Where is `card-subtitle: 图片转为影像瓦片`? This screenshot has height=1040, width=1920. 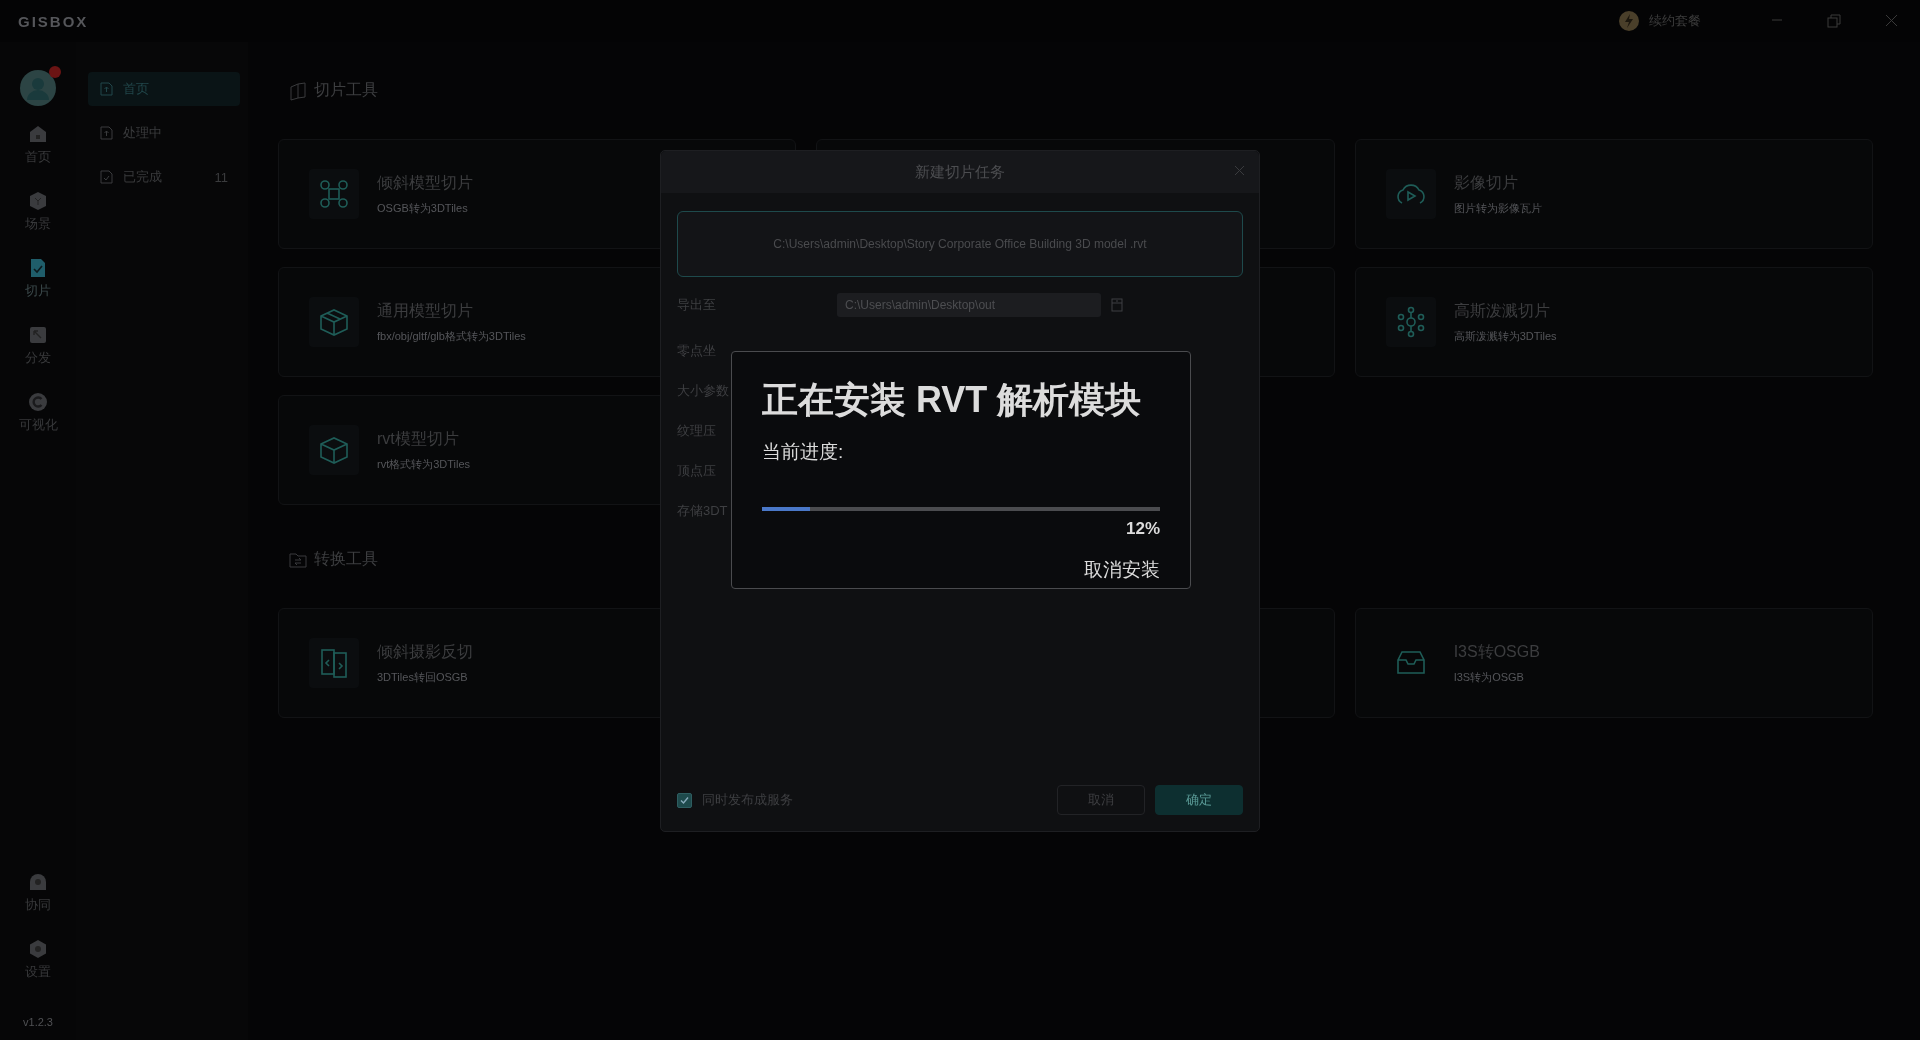 card-subtitle: 图片转为影像瓦片 is located at coordinates (1497, 208).